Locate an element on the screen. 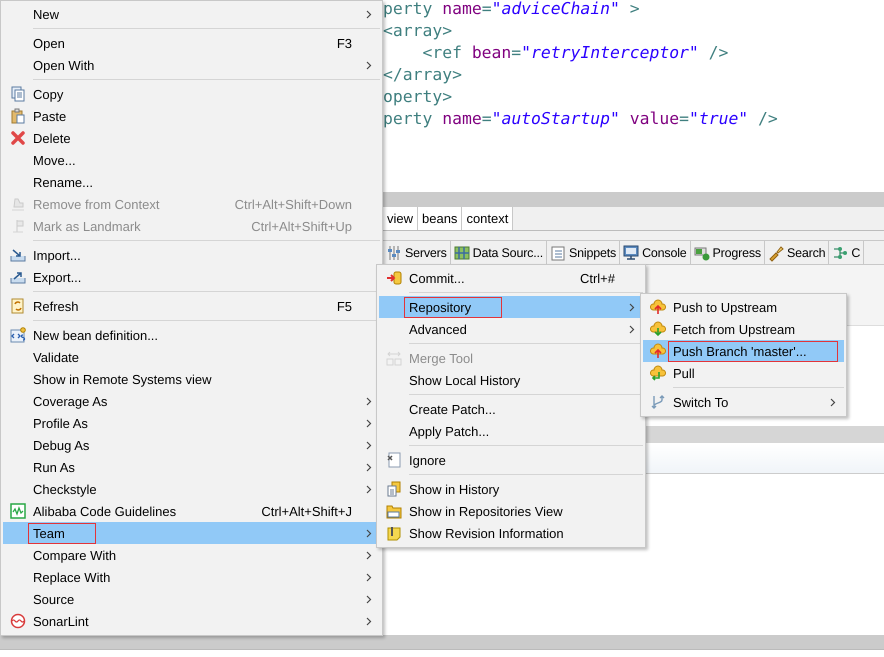  menu-item: Checkstyle is located at coordinates (191, 489).